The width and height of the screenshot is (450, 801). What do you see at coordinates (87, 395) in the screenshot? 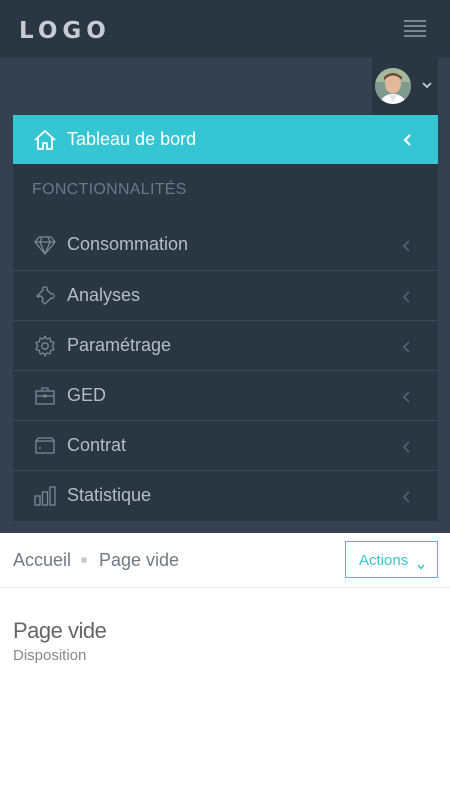
I see `sidebar-item-label: GED` at bounding box center [87, 395].